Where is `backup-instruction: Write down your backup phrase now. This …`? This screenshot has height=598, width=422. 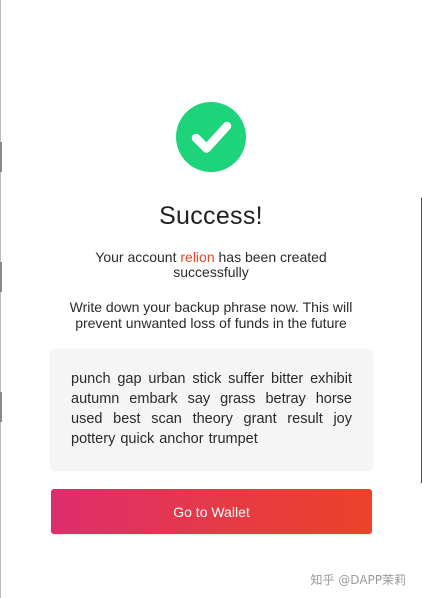 backup-instruction: Write down your backup phrase now. This … is located at coordinates (211, 315).